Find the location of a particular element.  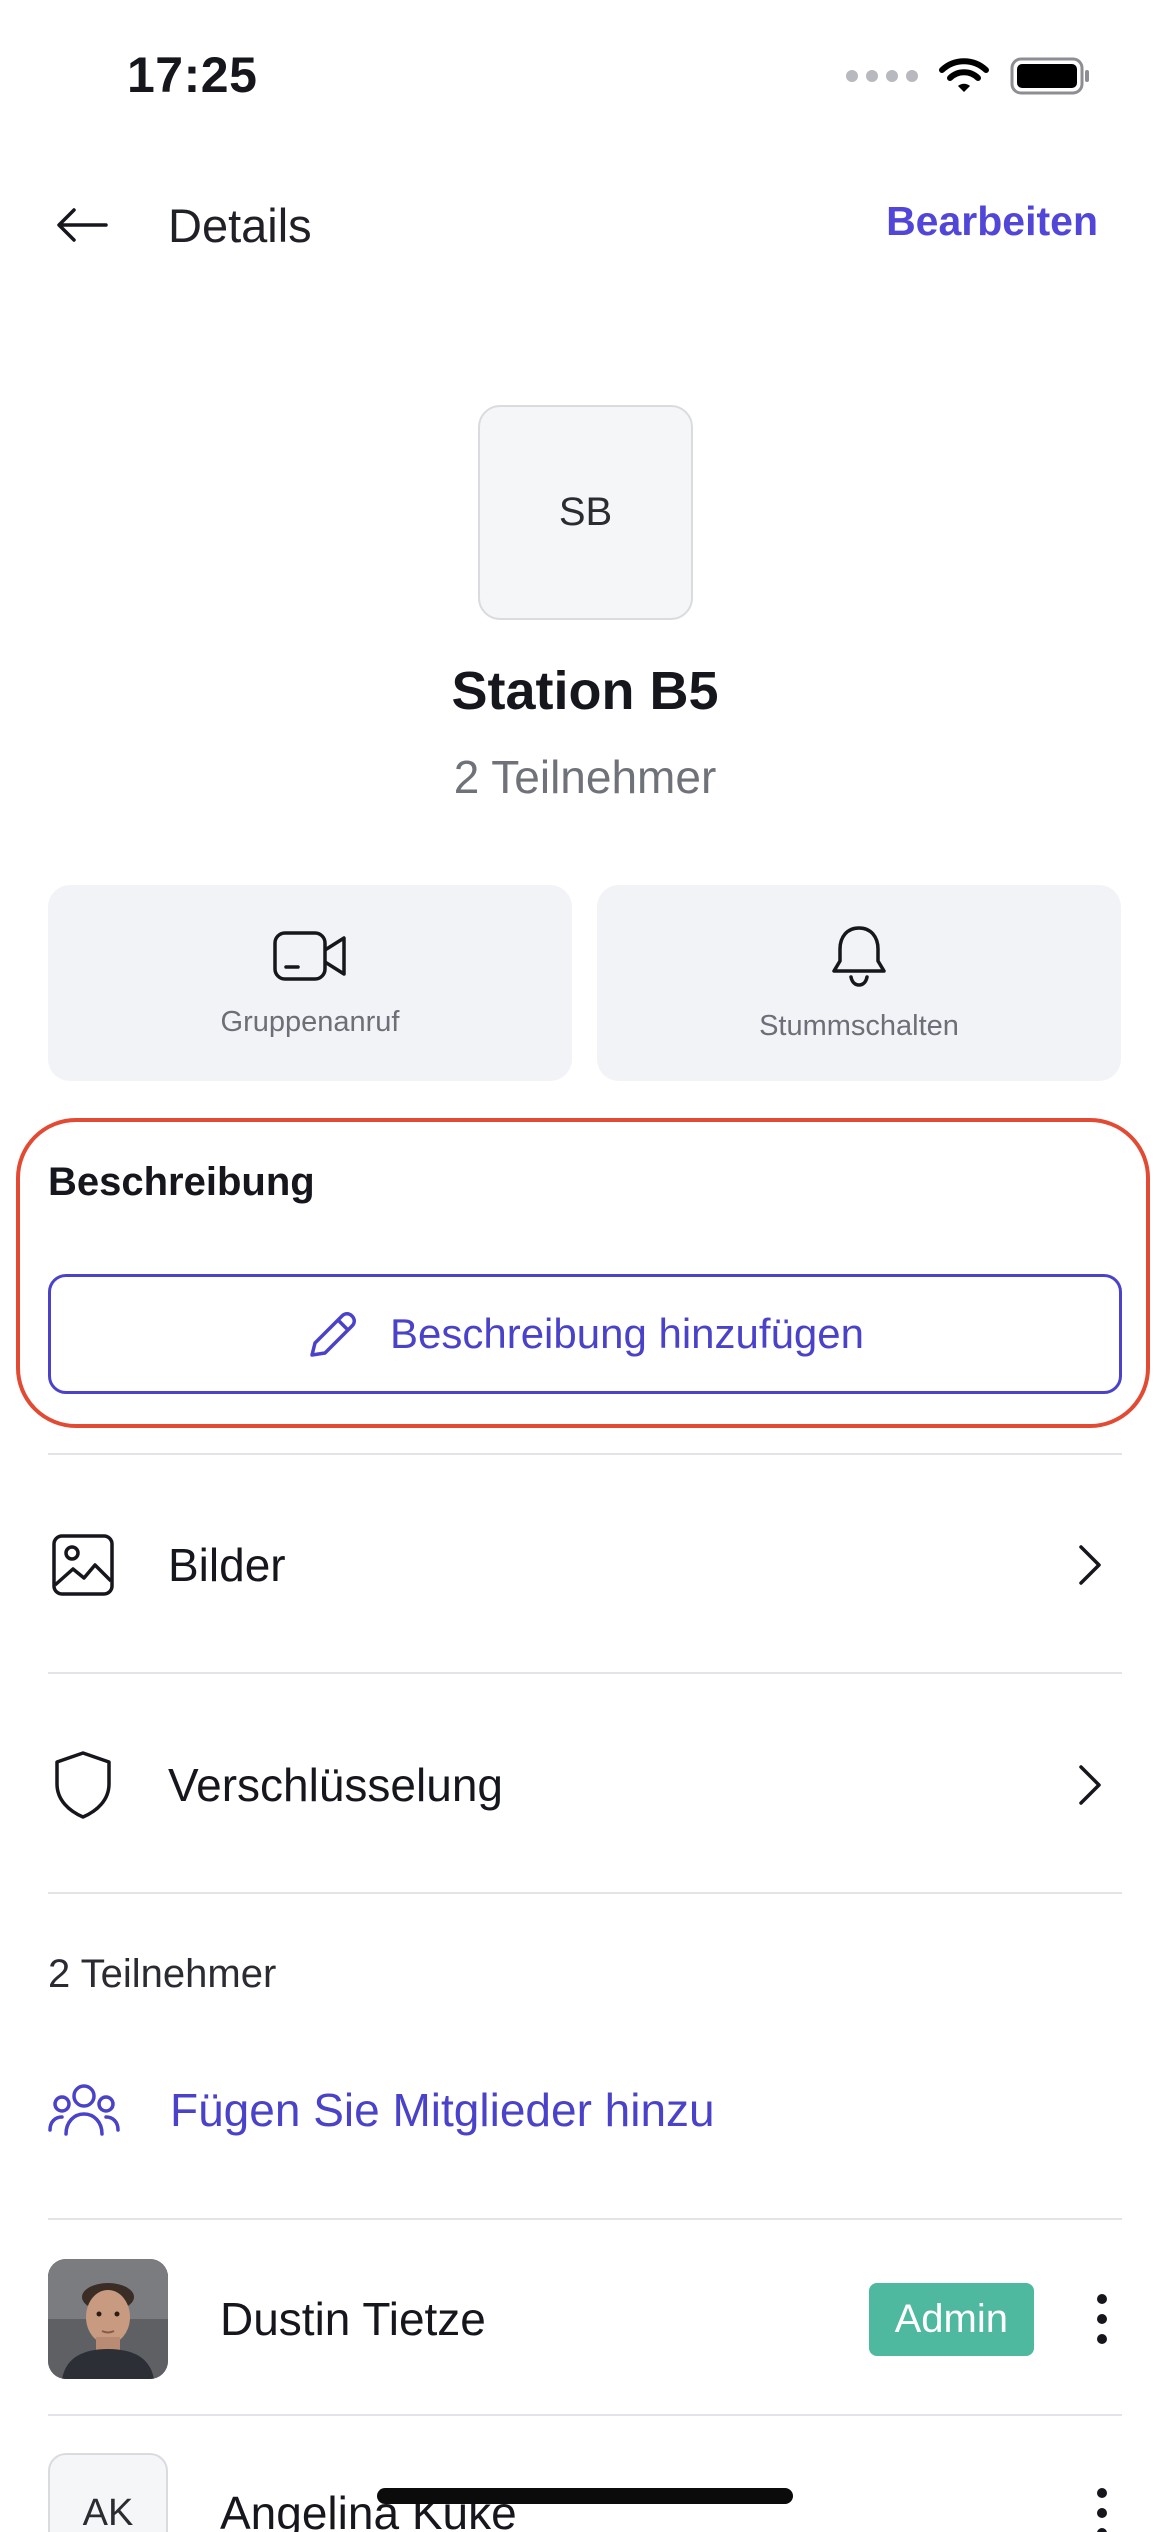

battery-icon is located at coordinates (1049, 76).